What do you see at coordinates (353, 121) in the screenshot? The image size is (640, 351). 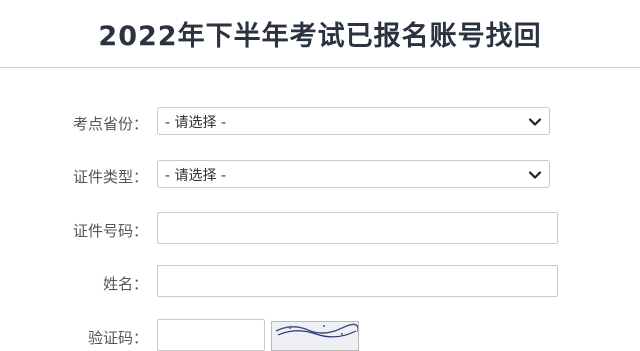 I see `province-select: - 请选择 -` at bounding box center [353, 121].